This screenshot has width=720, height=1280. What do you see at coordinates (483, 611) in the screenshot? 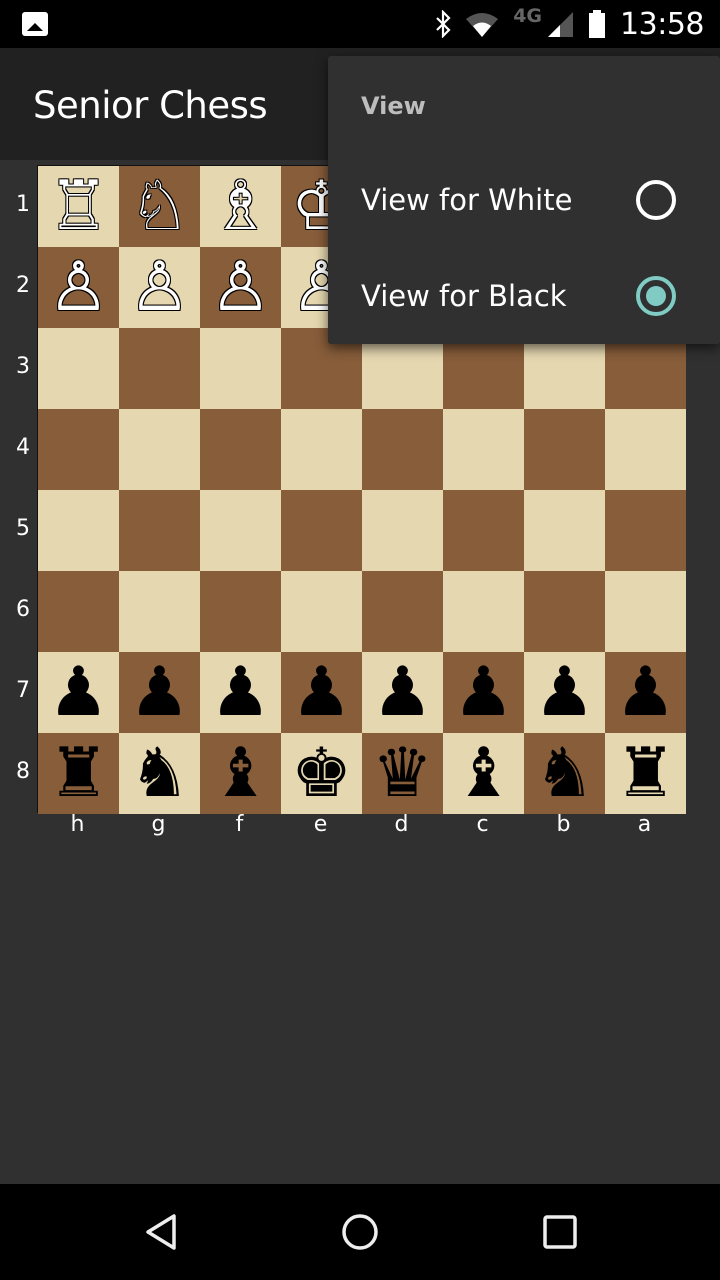
I see `square-c6` at bounding box center [483, 611].